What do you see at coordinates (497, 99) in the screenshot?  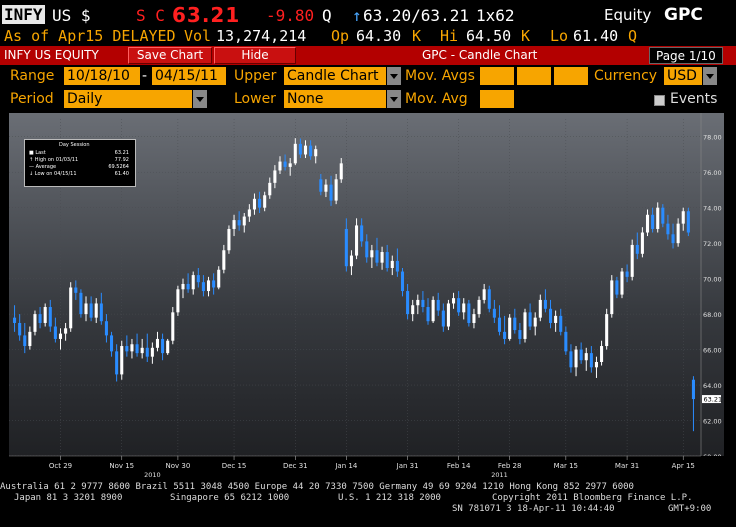 I see `lower-mov-avg-input` at bounding box center [497, 99].